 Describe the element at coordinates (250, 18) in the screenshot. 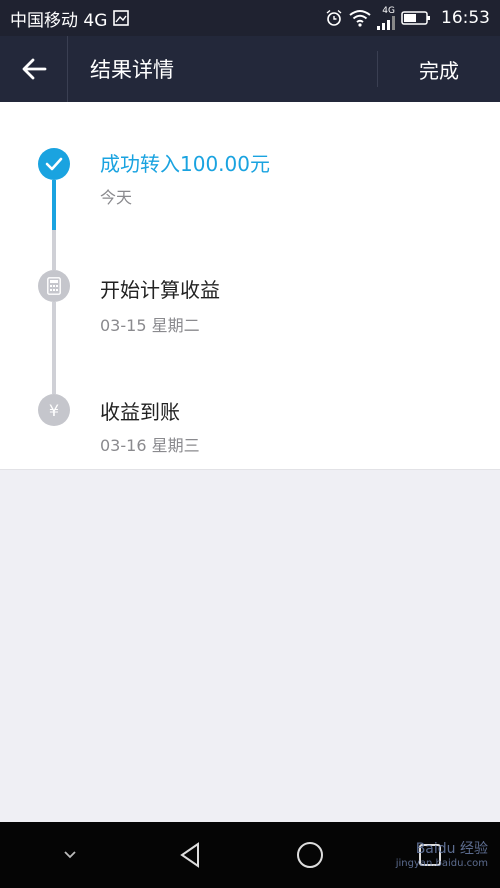

I see `status-bar: 中国移动 4G 4G 16:53` at that location.